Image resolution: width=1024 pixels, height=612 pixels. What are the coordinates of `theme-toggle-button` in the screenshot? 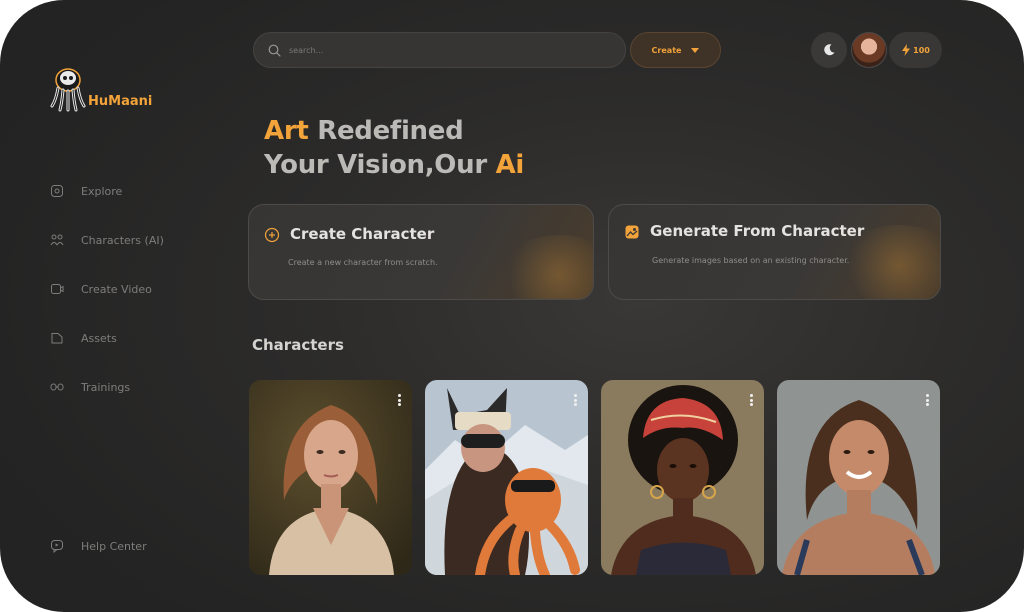 It's located at (829, 50).